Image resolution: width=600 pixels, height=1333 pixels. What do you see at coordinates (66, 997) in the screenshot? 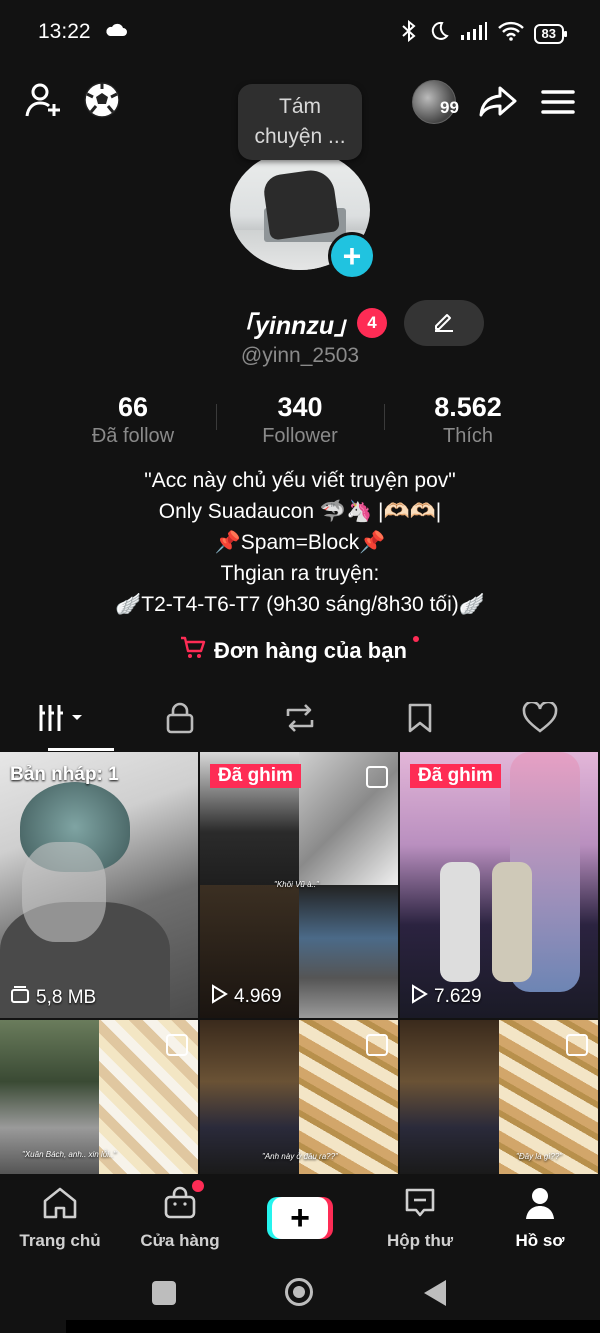
I see `draft-size-text: 5,8 MB` at bounding box center [66, 997].